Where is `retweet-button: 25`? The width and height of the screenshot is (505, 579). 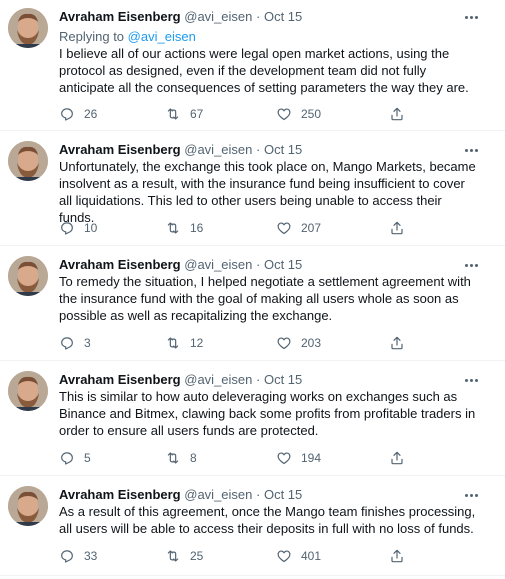
retweet-button: 25 is located at coordinates (184, 556).